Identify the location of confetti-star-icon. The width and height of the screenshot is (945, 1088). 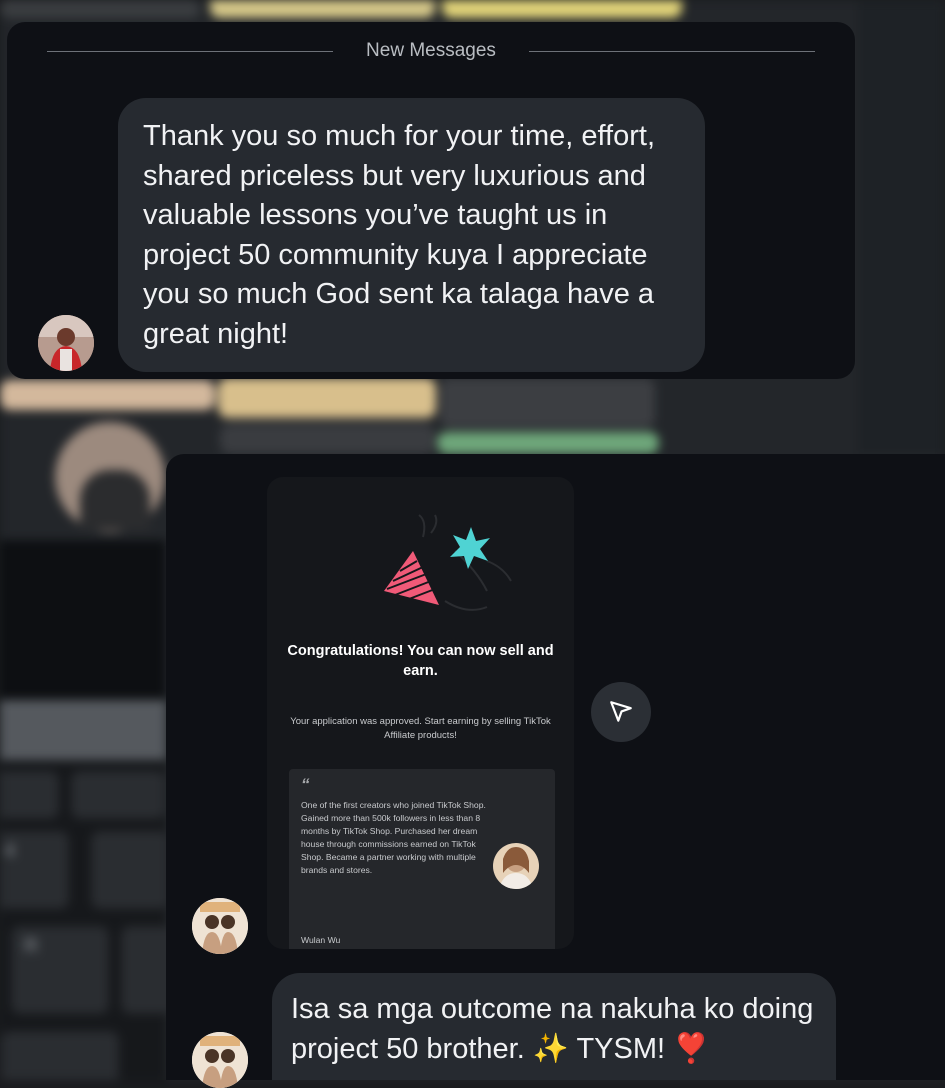
(470, 548).